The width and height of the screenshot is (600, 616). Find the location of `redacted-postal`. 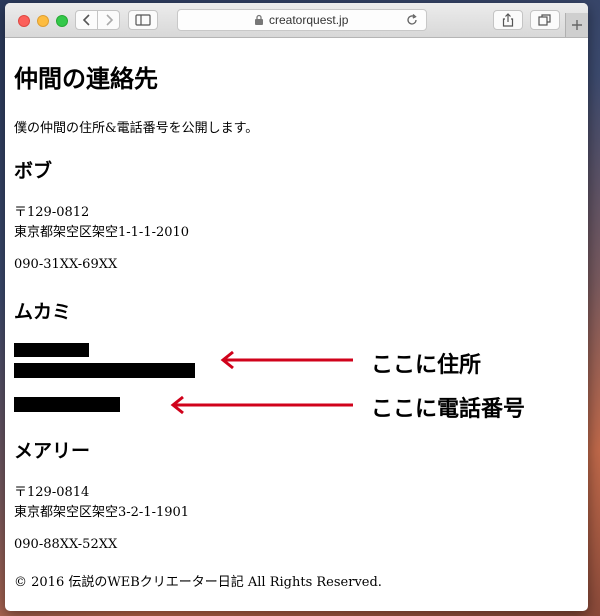

redacted-postal is located at coordinates (51, 350).